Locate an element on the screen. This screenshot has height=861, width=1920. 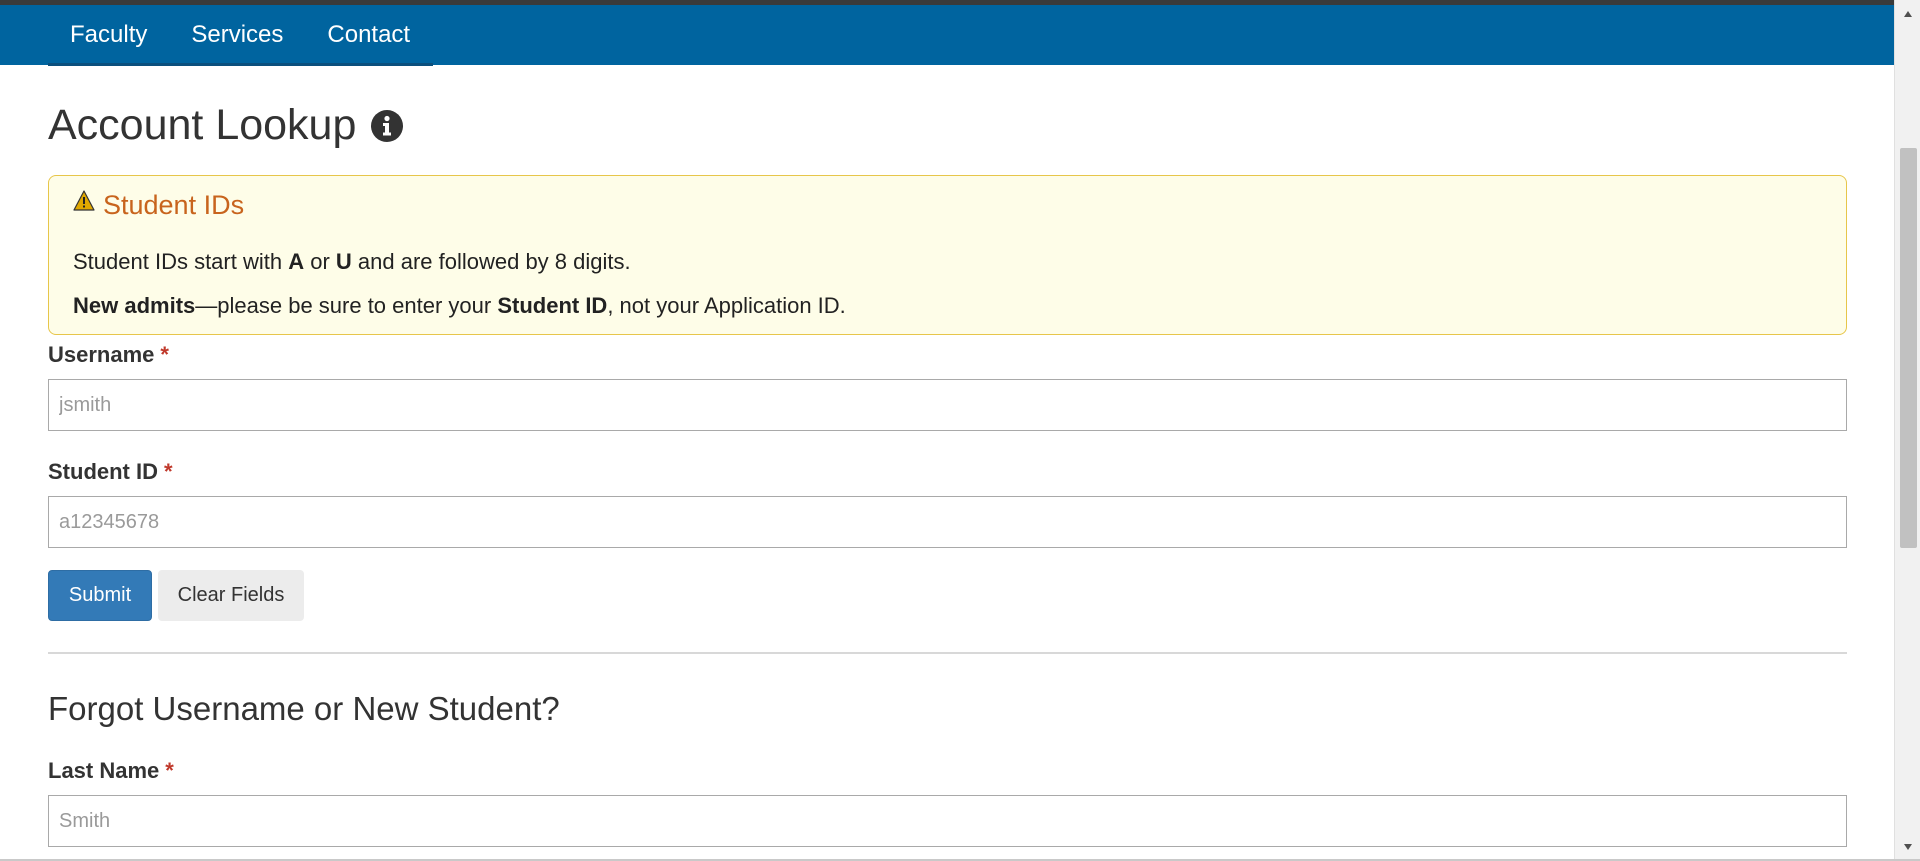
alert-bold-u: U is located at coordinates (343, 261).